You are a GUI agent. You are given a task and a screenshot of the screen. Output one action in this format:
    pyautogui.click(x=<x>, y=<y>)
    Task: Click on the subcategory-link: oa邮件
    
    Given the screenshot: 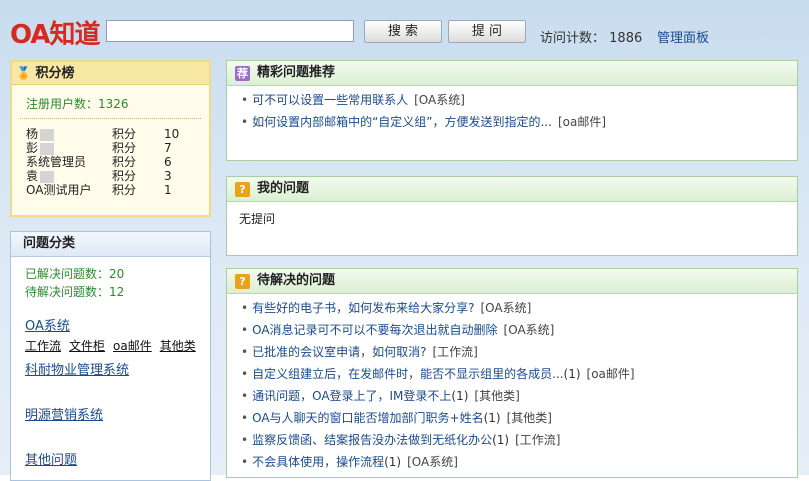 What is the action you would take?
    pyautogui.click(x=132, y=346)
    